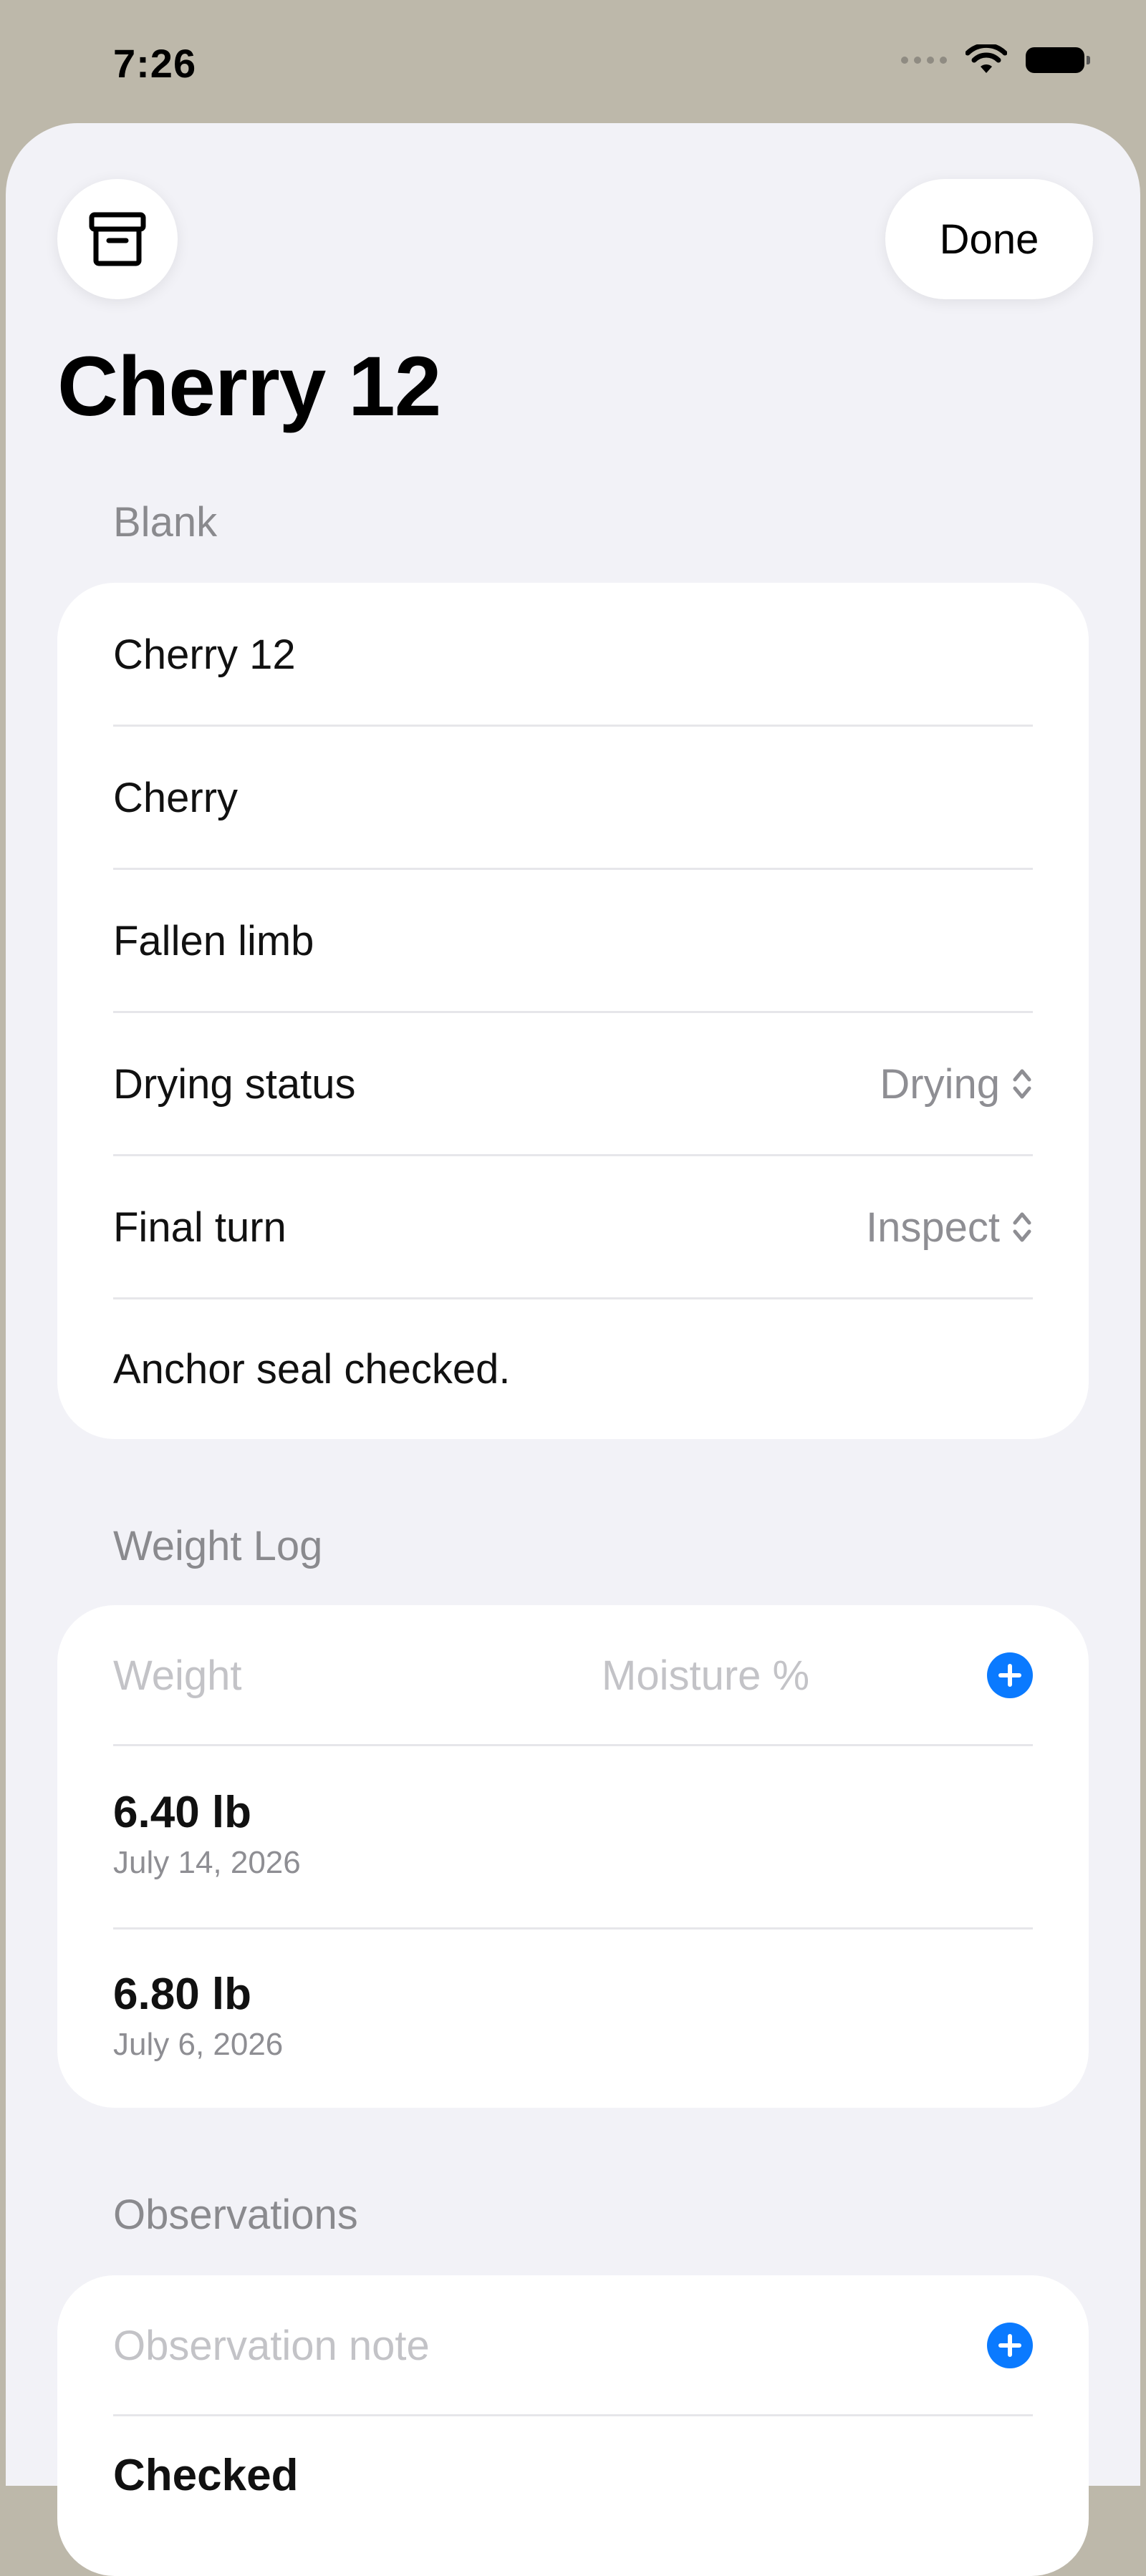 Image resolution: width=1146 pixels, height=2576 pixels. What do you see at coordinates (200, 1227) in the screenshot?
I see `final-turn-label: Final turn` at bounding box center [200, 1227].